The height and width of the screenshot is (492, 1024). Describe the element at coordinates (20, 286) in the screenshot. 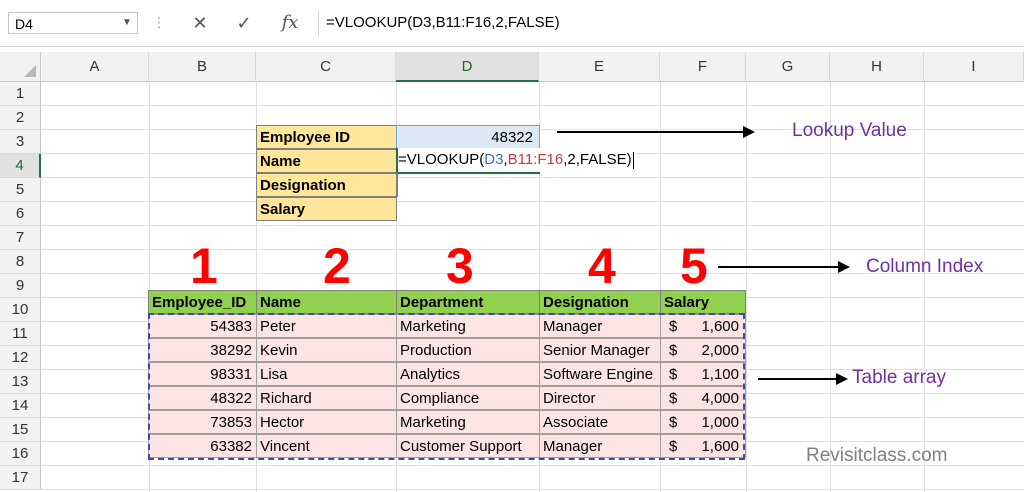

I see `row-header-9: 9` at that location.